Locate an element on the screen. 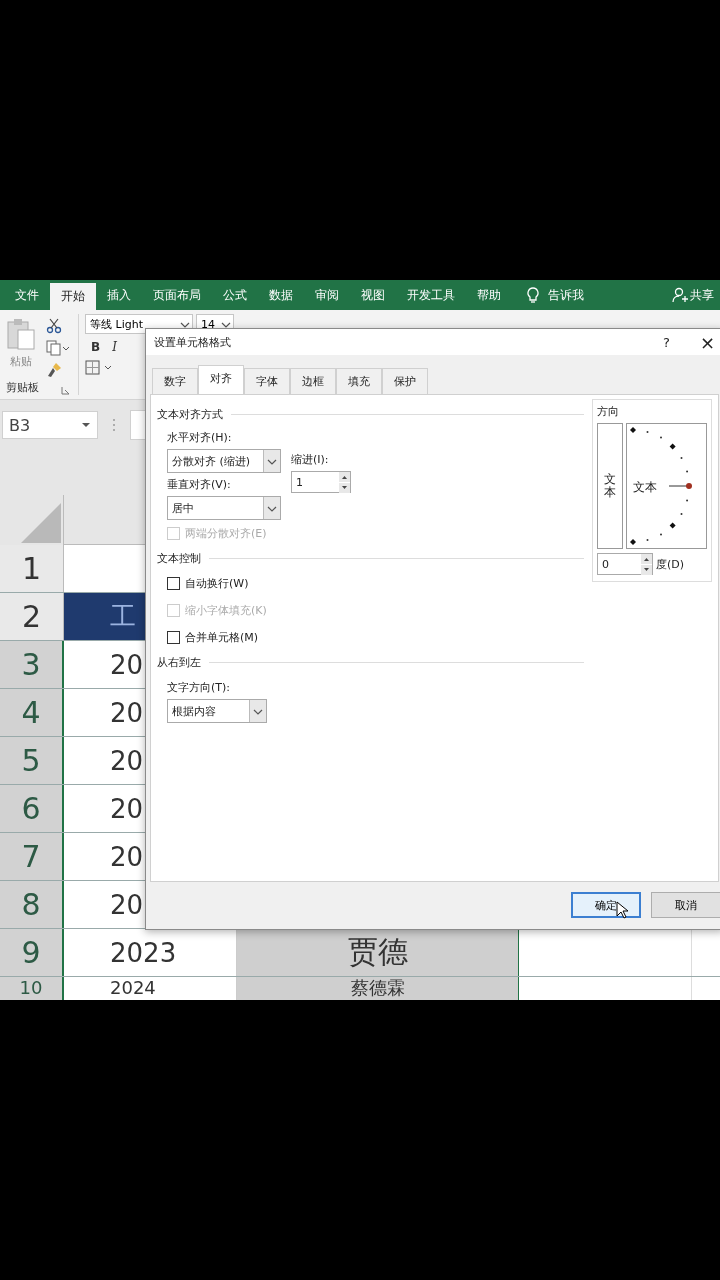  tell-me-search: 告诉我 is located at coordinates (566, 295).